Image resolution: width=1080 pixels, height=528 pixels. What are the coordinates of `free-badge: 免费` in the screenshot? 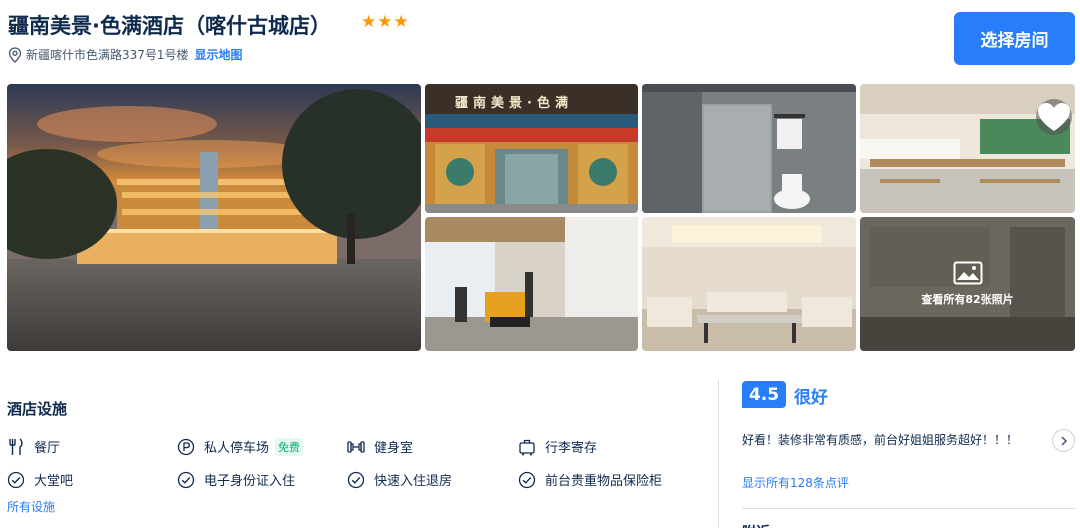 It's located at (289, 446).